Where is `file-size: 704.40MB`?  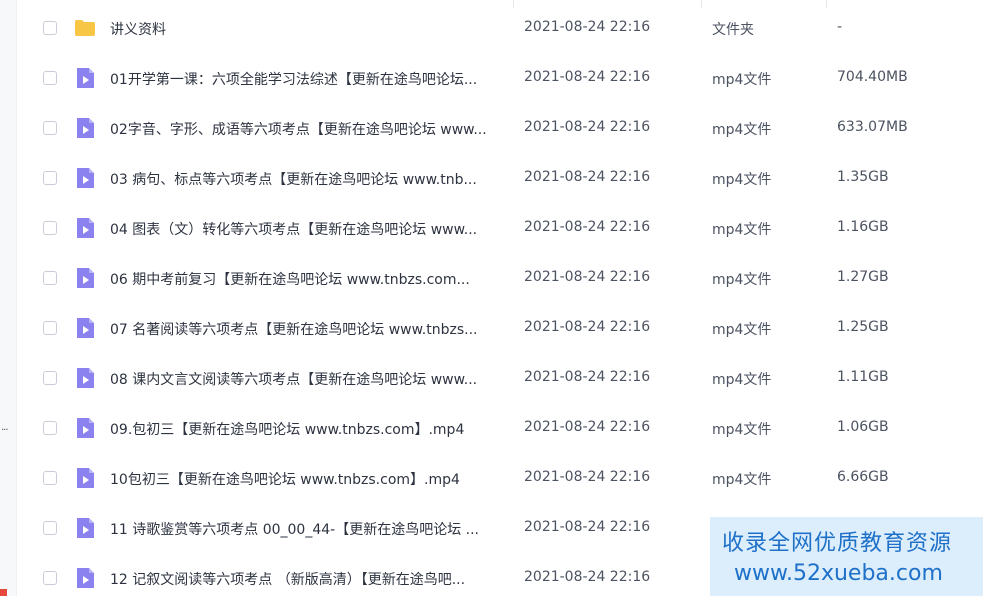
file-size: 704.40MB is located at coordinates (872, 77).